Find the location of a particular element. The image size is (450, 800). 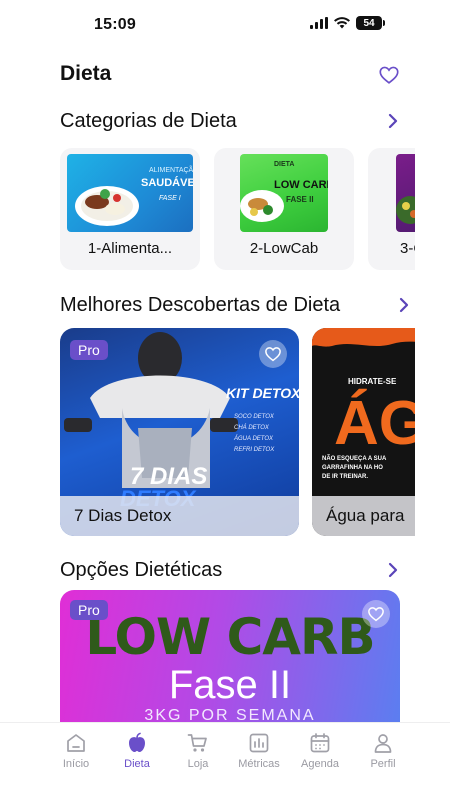

tab-label: Agenda is located at coordinates (320, 764).